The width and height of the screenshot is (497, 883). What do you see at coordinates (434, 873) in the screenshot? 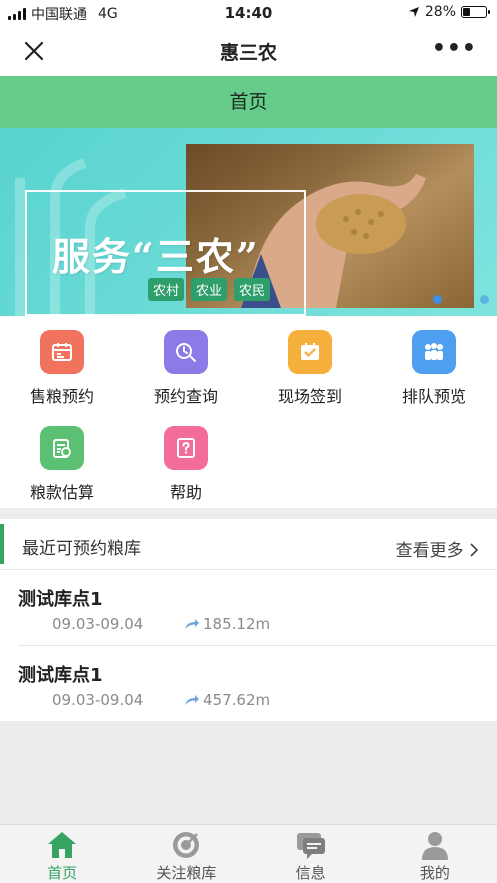
I see `tab-label: 我的` at bounding box center [434, 873].